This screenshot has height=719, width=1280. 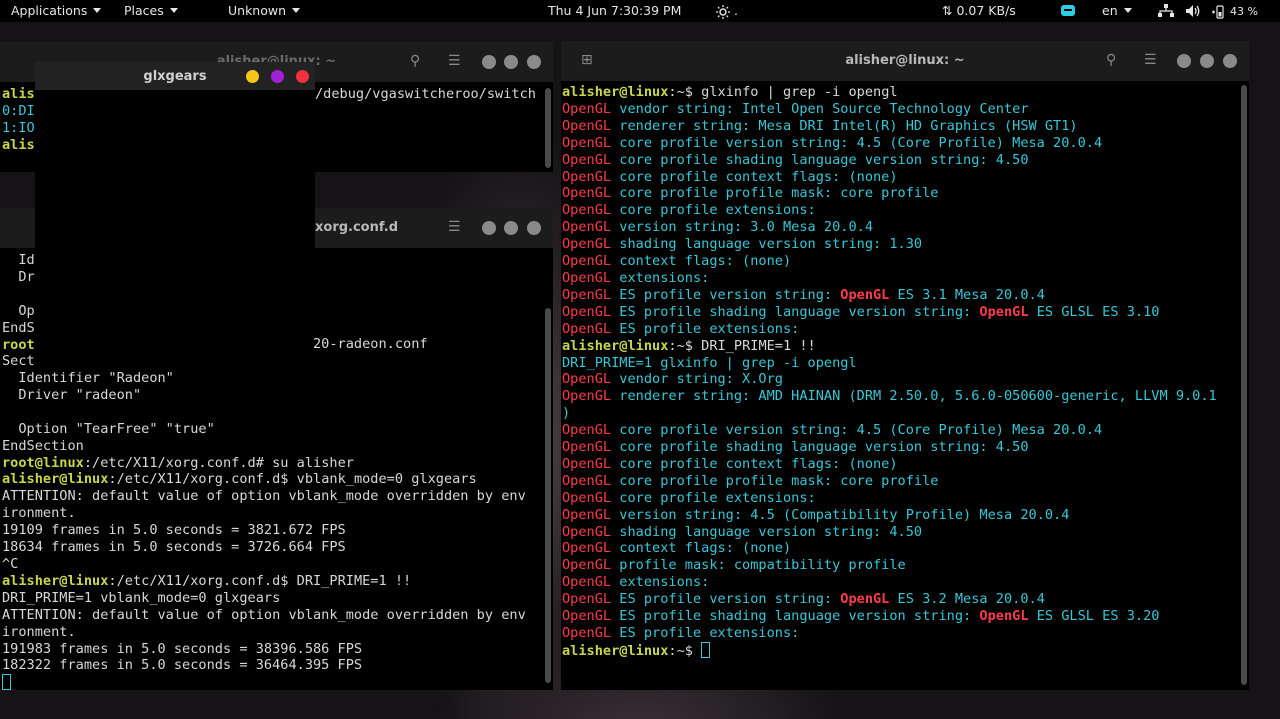 I want to click on terminal-output-right: /debug/vgaswitcheroo/switch, so click(x=425, y=94).